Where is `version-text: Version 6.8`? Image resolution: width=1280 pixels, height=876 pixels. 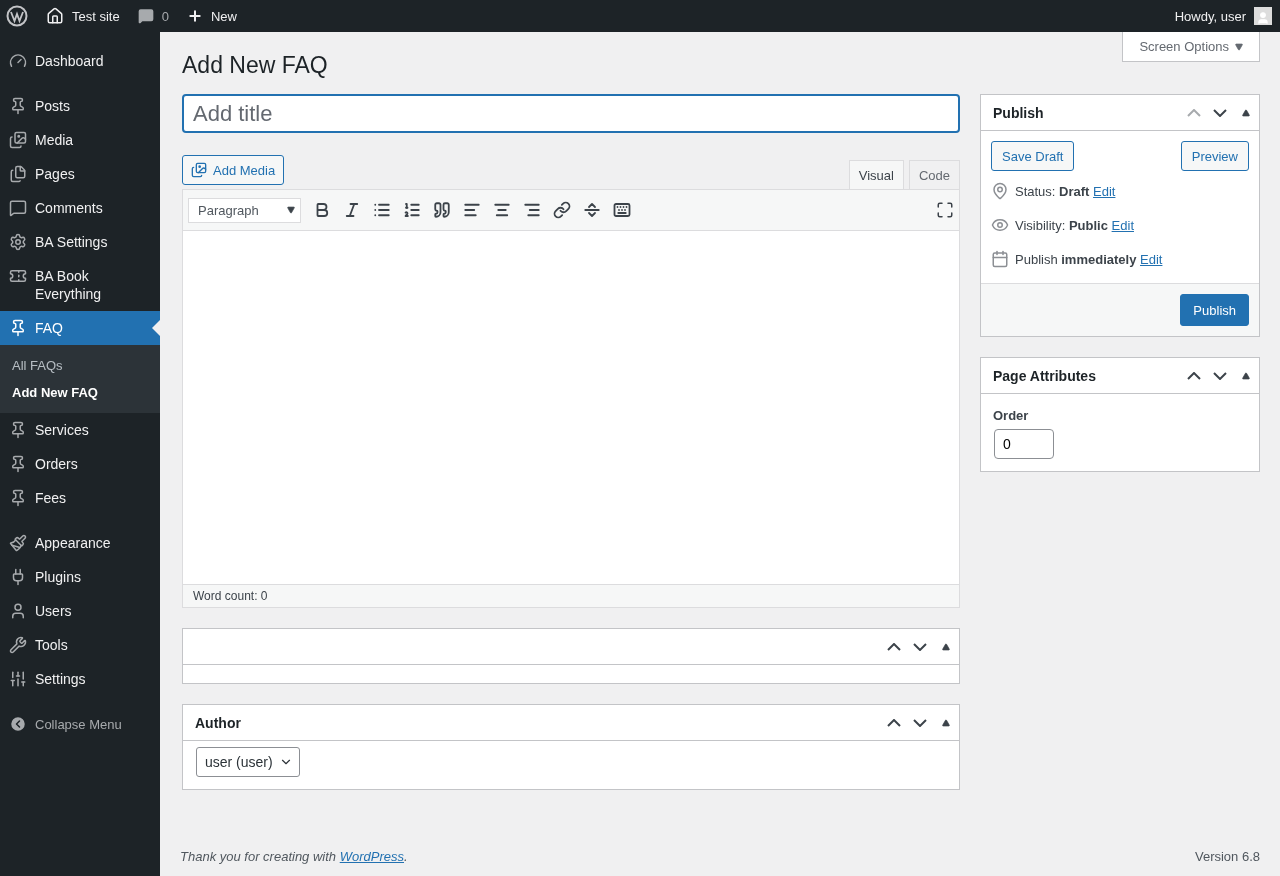
version-text: Version 6.8 is located at coordinates (1227, 856).